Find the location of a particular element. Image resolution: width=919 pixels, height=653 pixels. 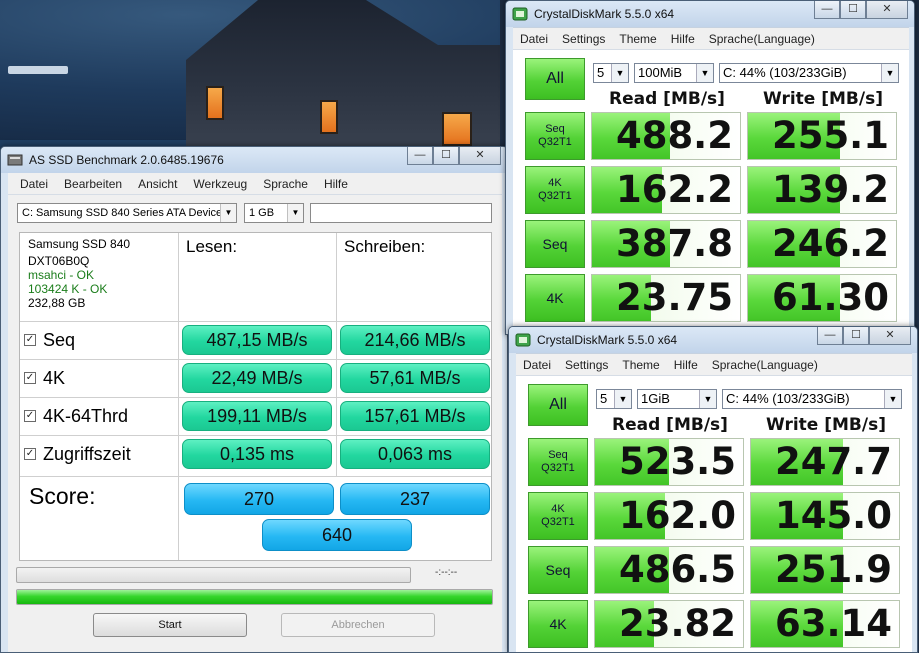

drive-select-value: C: 44% (103/233GiB) is located at coordinates (785, 72).